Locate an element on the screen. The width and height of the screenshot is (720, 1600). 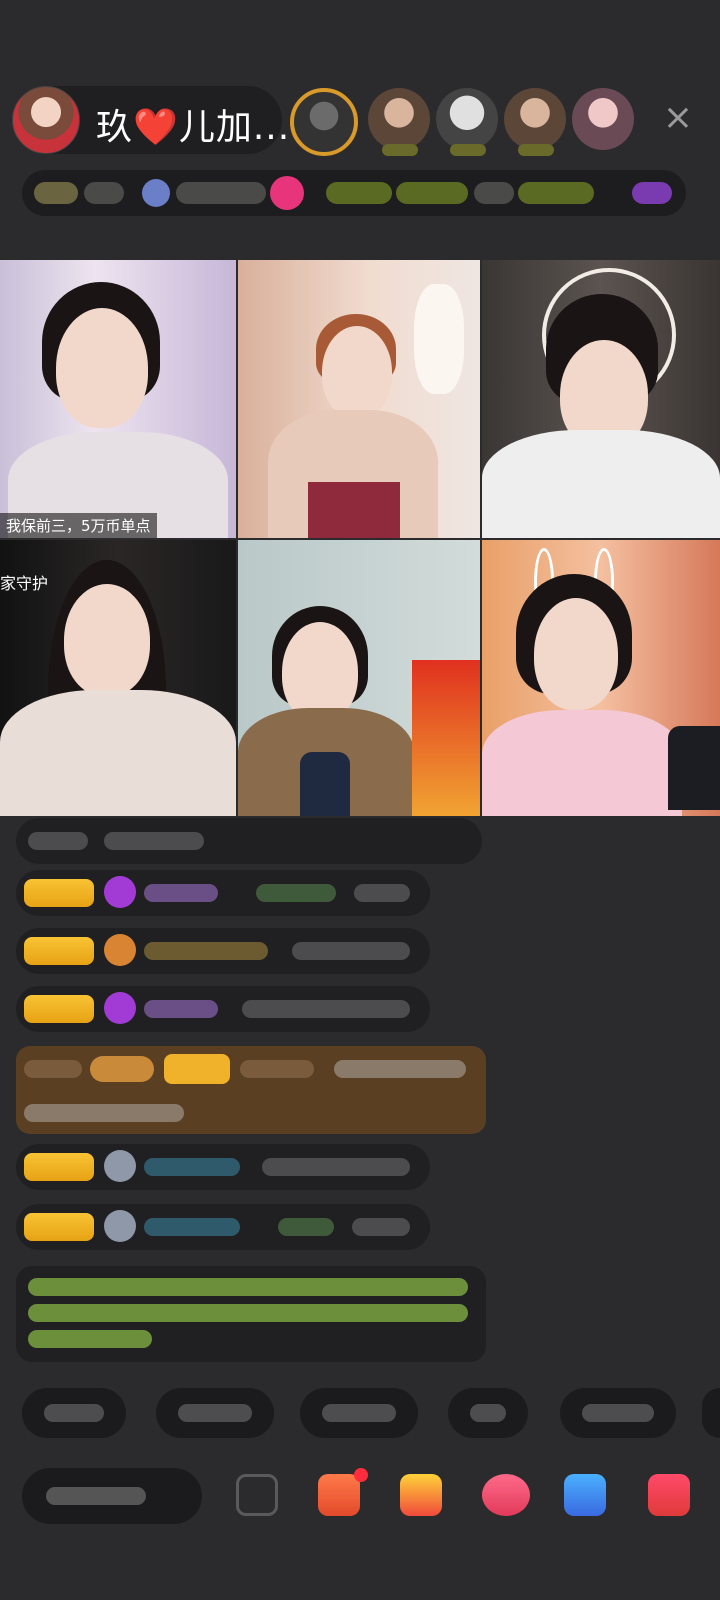
guest-video-tile: 家守护 is located at coordinates (118, 678).